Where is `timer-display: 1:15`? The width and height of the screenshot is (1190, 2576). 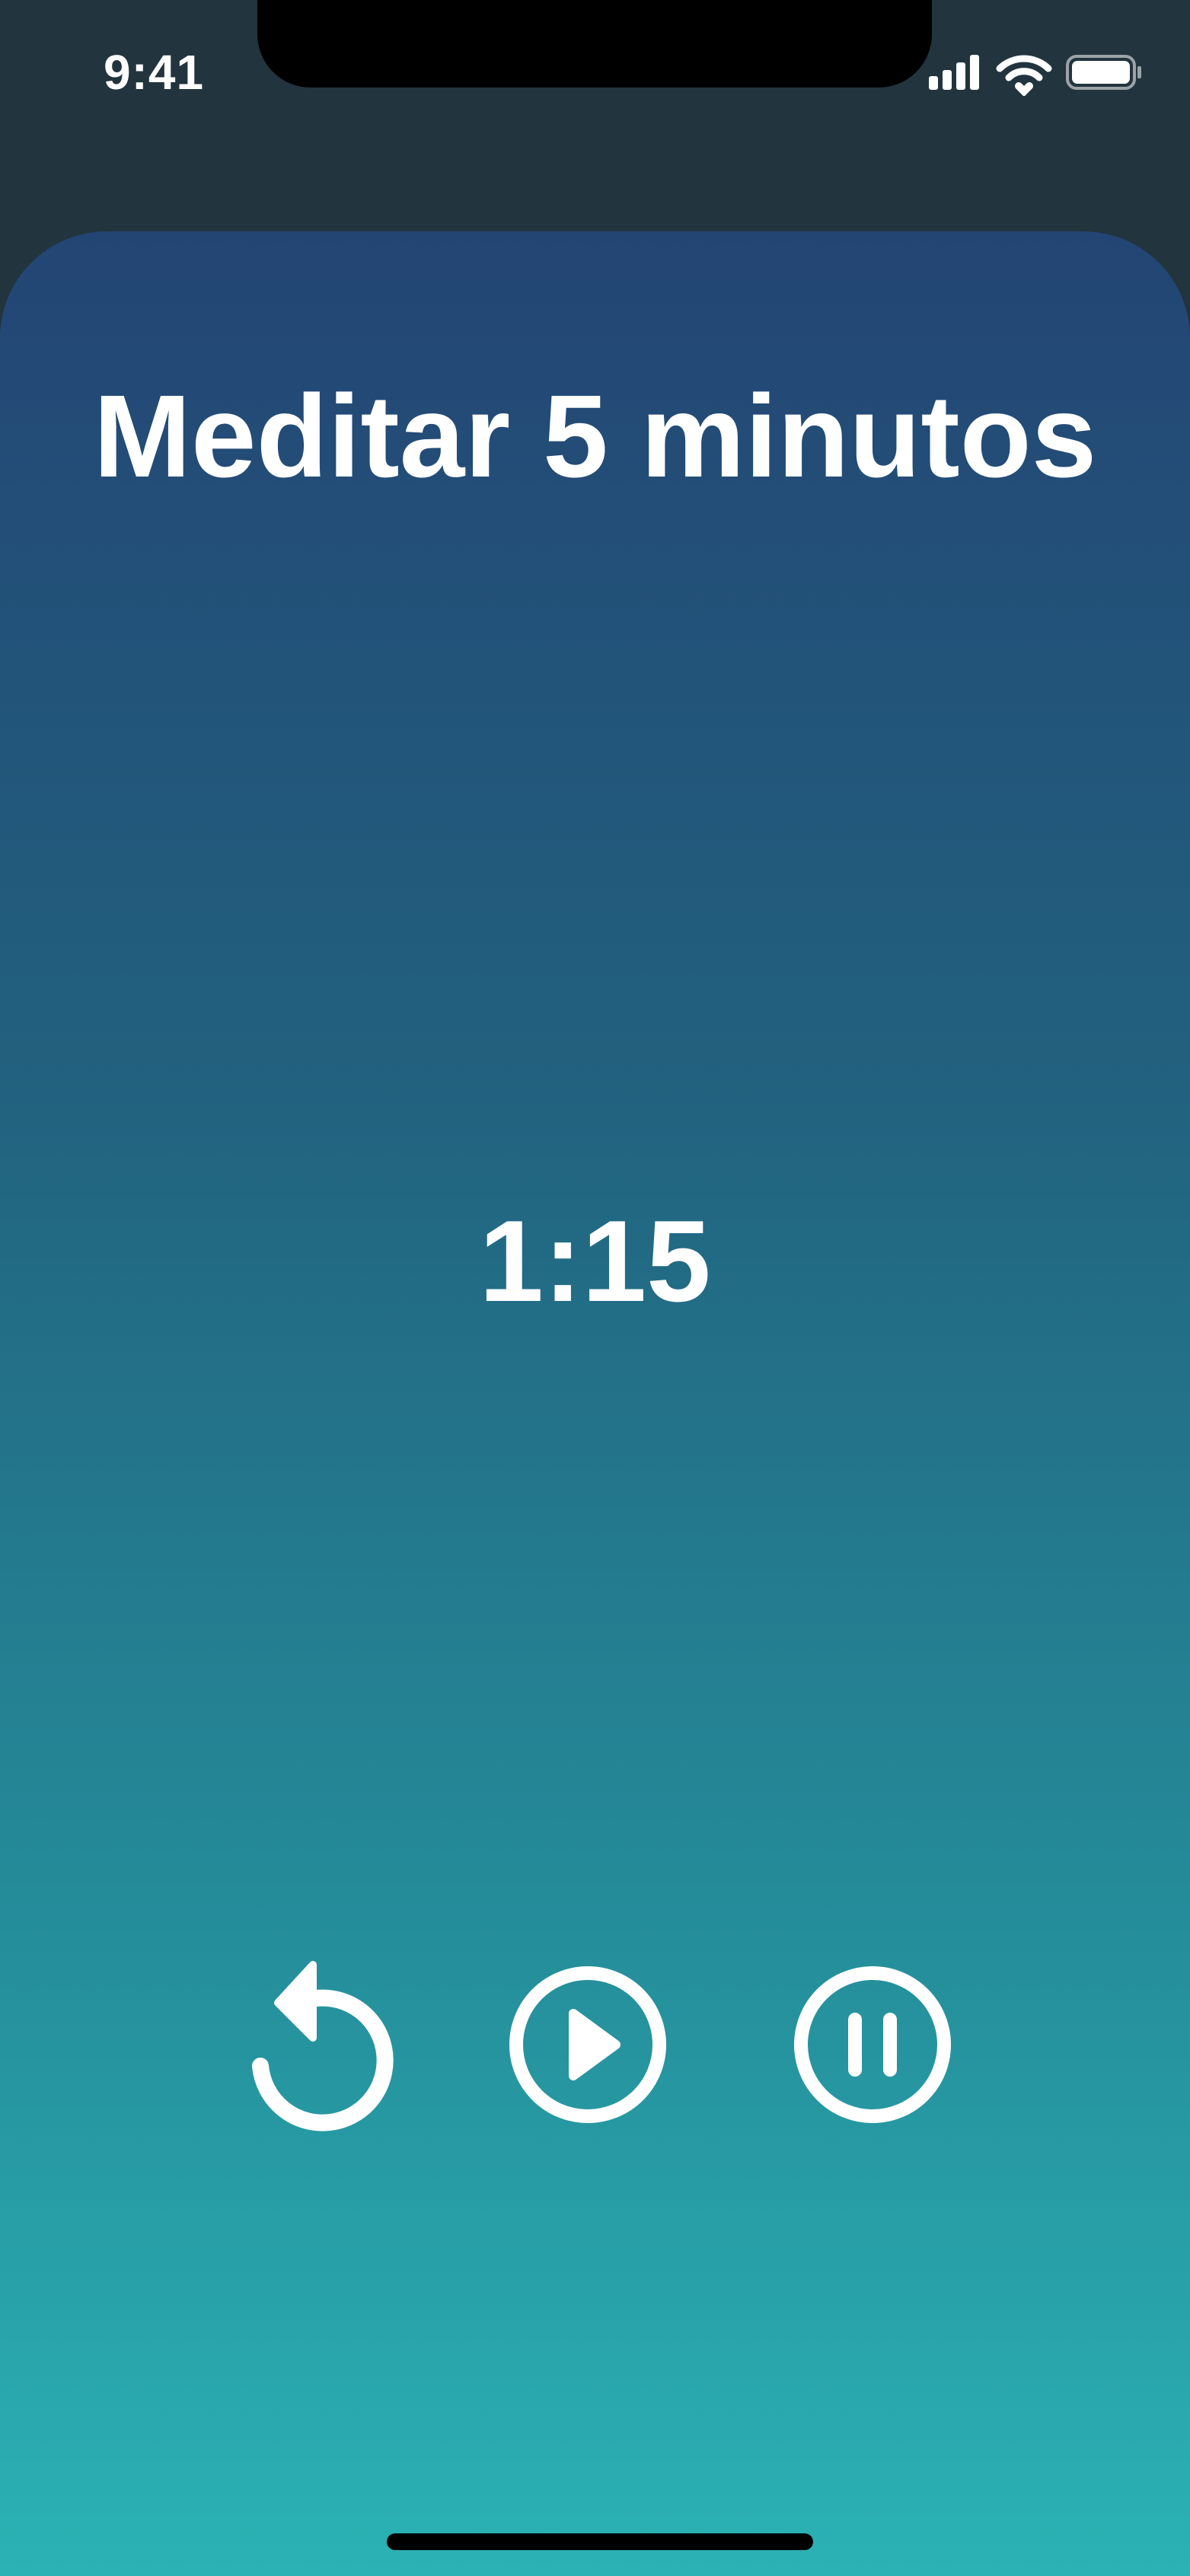
timer-display: 1:15 is located at coordinates (595, 1262).